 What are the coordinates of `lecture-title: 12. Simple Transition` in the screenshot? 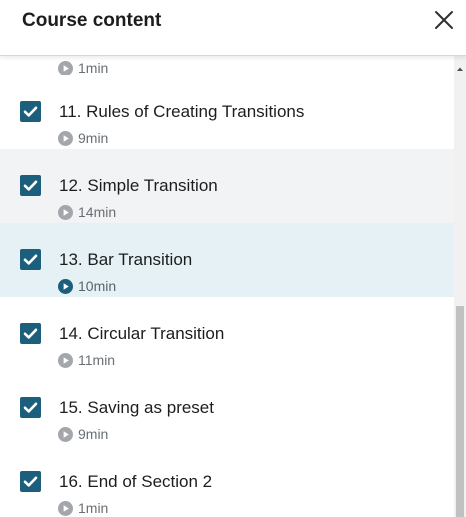 It's located at (138, 185).